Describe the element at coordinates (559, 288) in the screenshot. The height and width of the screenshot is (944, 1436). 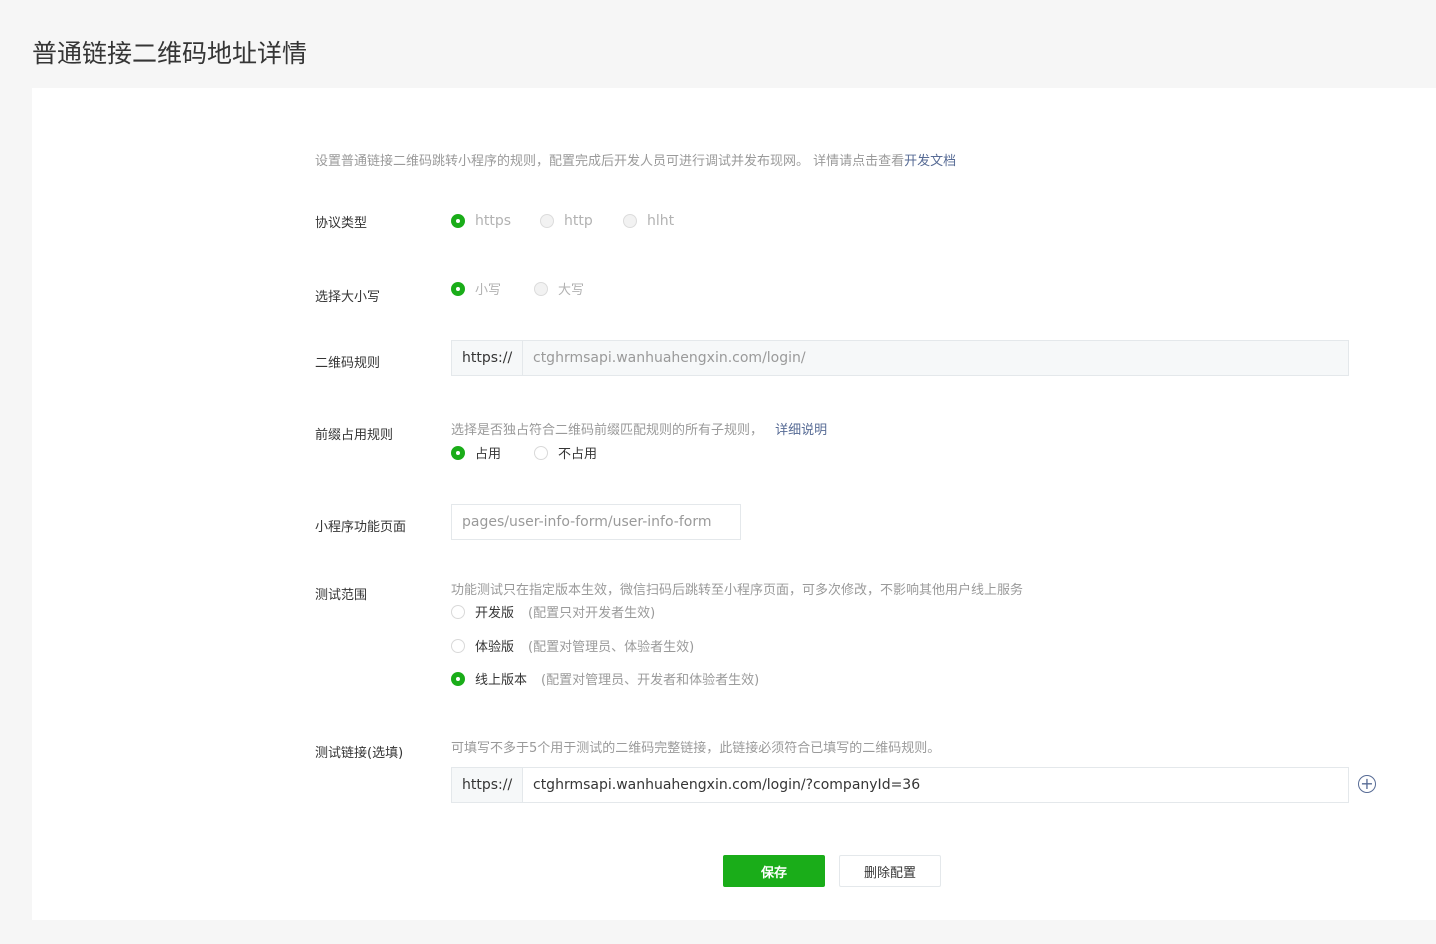
I see `case-upper-radio: 大写` at that location.